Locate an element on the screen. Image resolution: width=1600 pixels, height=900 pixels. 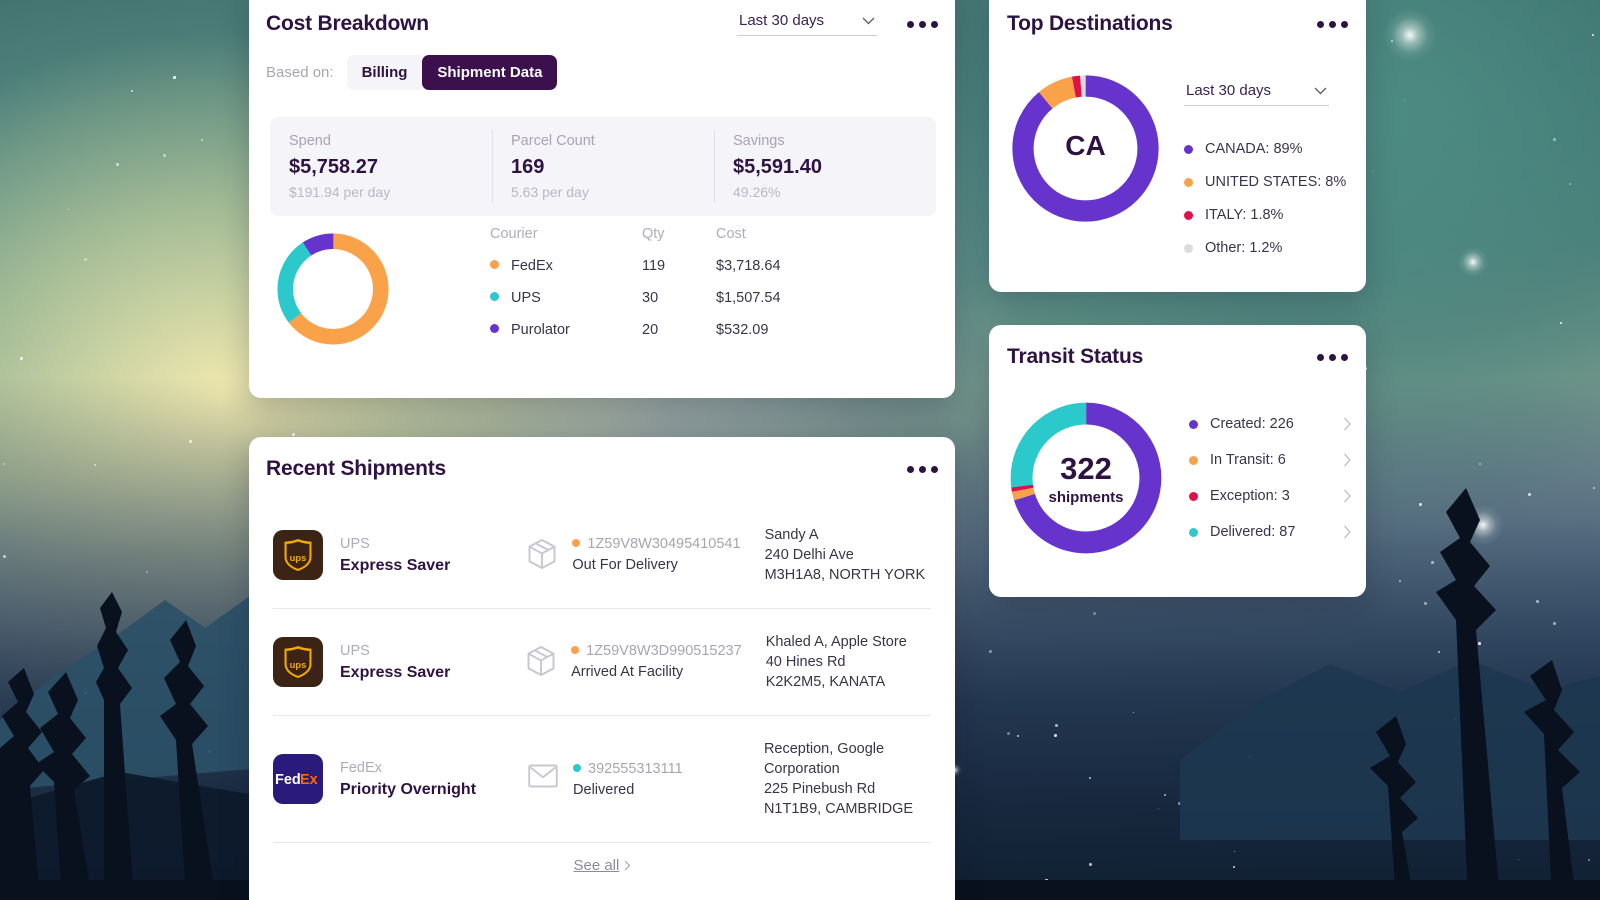
stat-value: 169 is located at coordinates (528, 167).